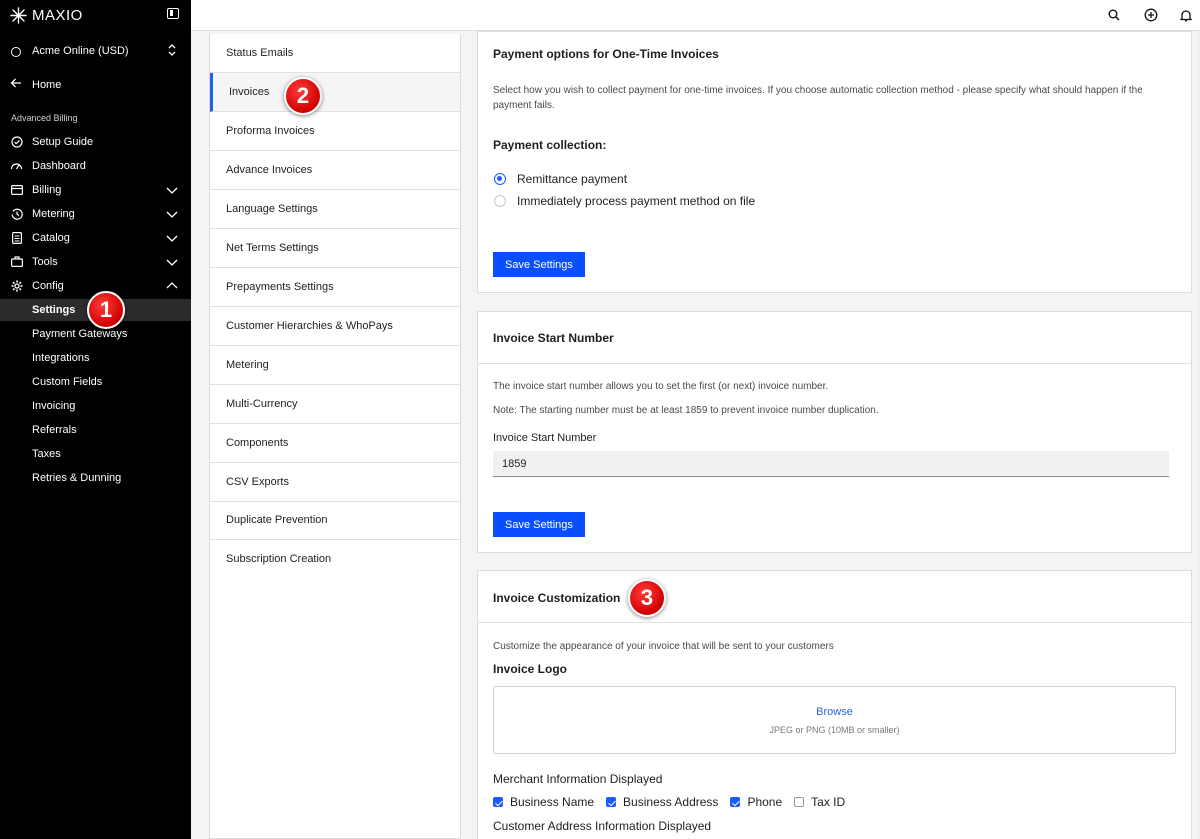  Describe the element at coordinates (16, 84) in the screenshot. I see `arrow-left-icon` at that location.